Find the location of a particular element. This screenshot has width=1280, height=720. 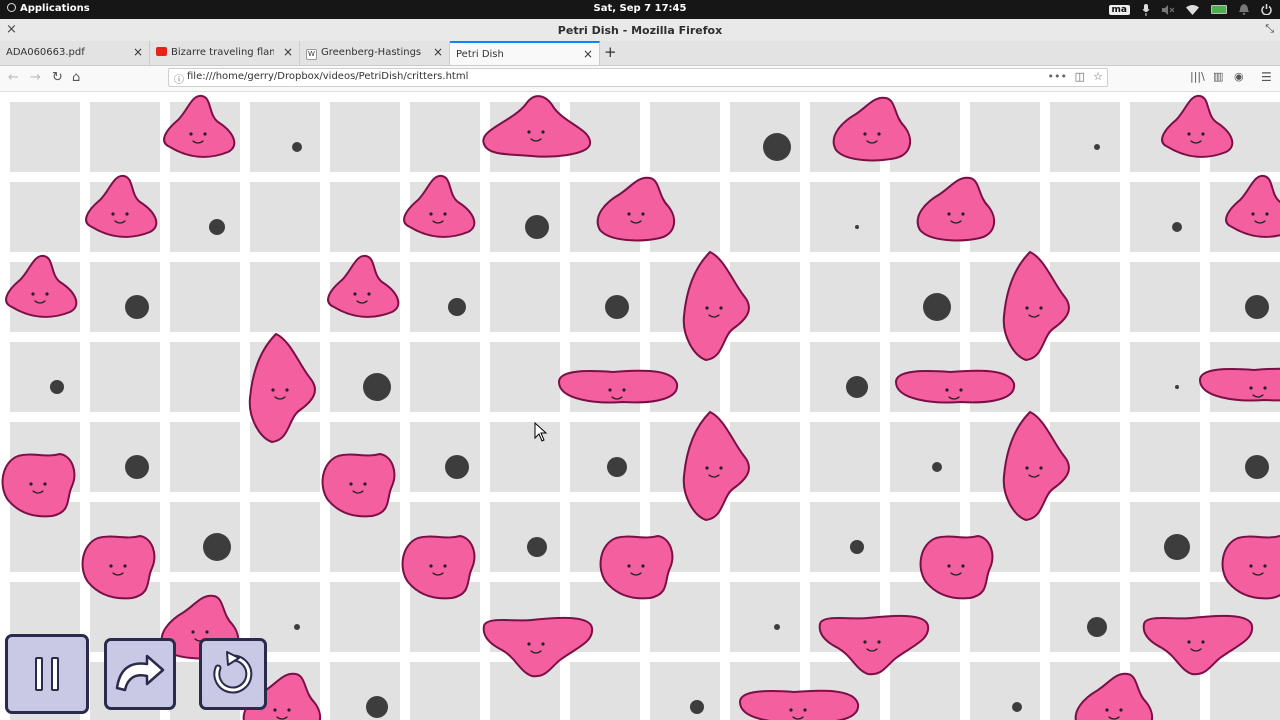

library-icon: |||\ is located at coordinates (1197, 76).